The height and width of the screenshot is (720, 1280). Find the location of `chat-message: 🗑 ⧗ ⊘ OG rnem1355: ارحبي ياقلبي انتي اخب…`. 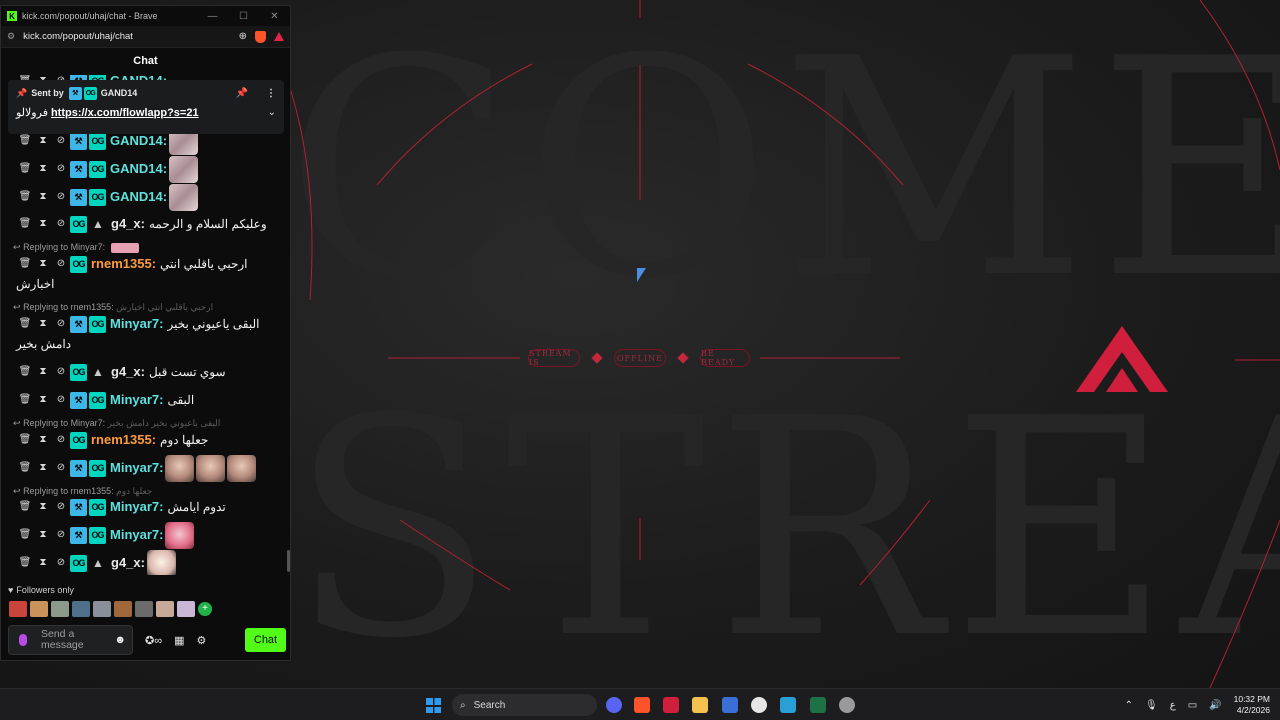

chat-message: 🗑 ⧗ ⊘ OG rnem1355: ارحبي ياقلبي انتي اخب… is located at coordinates (150, 274).